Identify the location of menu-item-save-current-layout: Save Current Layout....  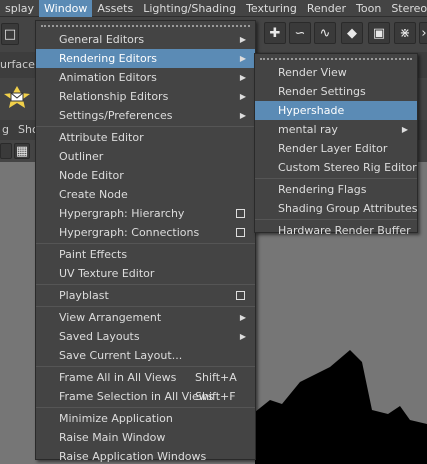
(145, 355).